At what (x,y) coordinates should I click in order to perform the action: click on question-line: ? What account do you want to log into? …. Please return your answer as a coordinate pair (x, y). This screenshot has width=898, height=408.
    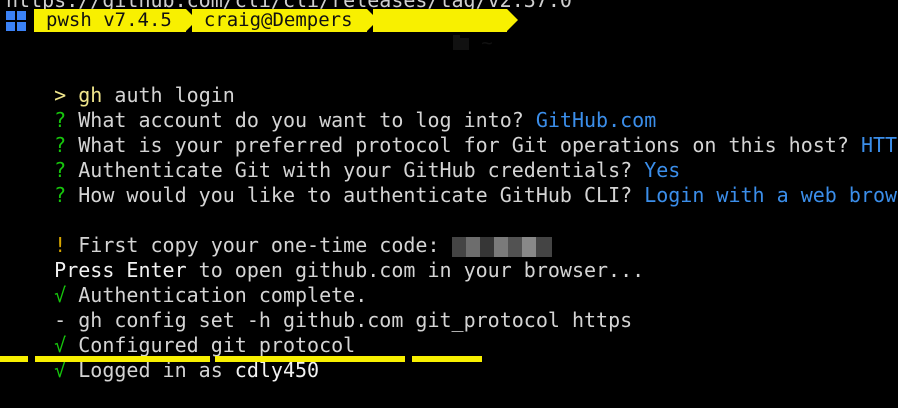
    Looking at the image, I should click on (355, 120).